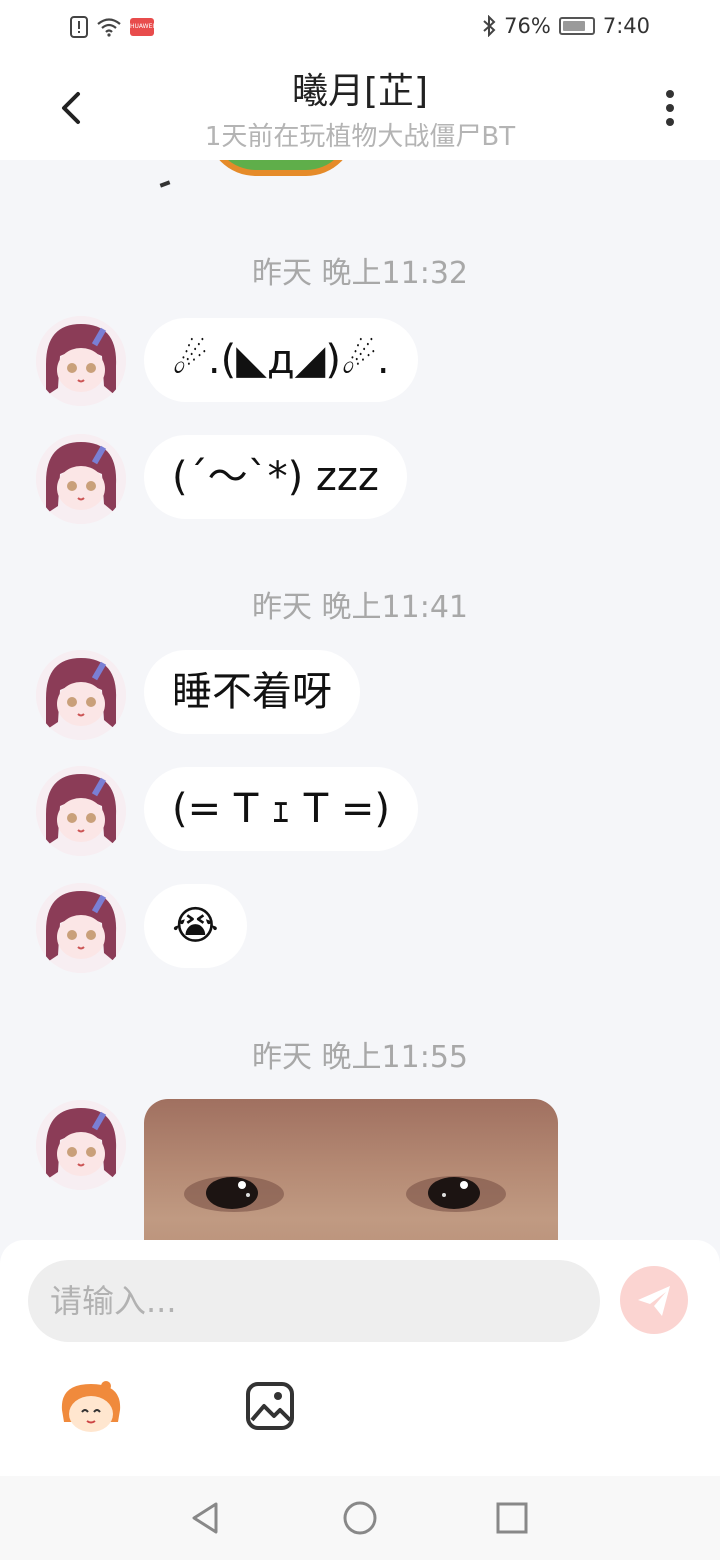 This screenshot has width=720, height=1560. Describe the element at coordinates (576, 26) in the screenshot. I see `battery-icon` at that location.